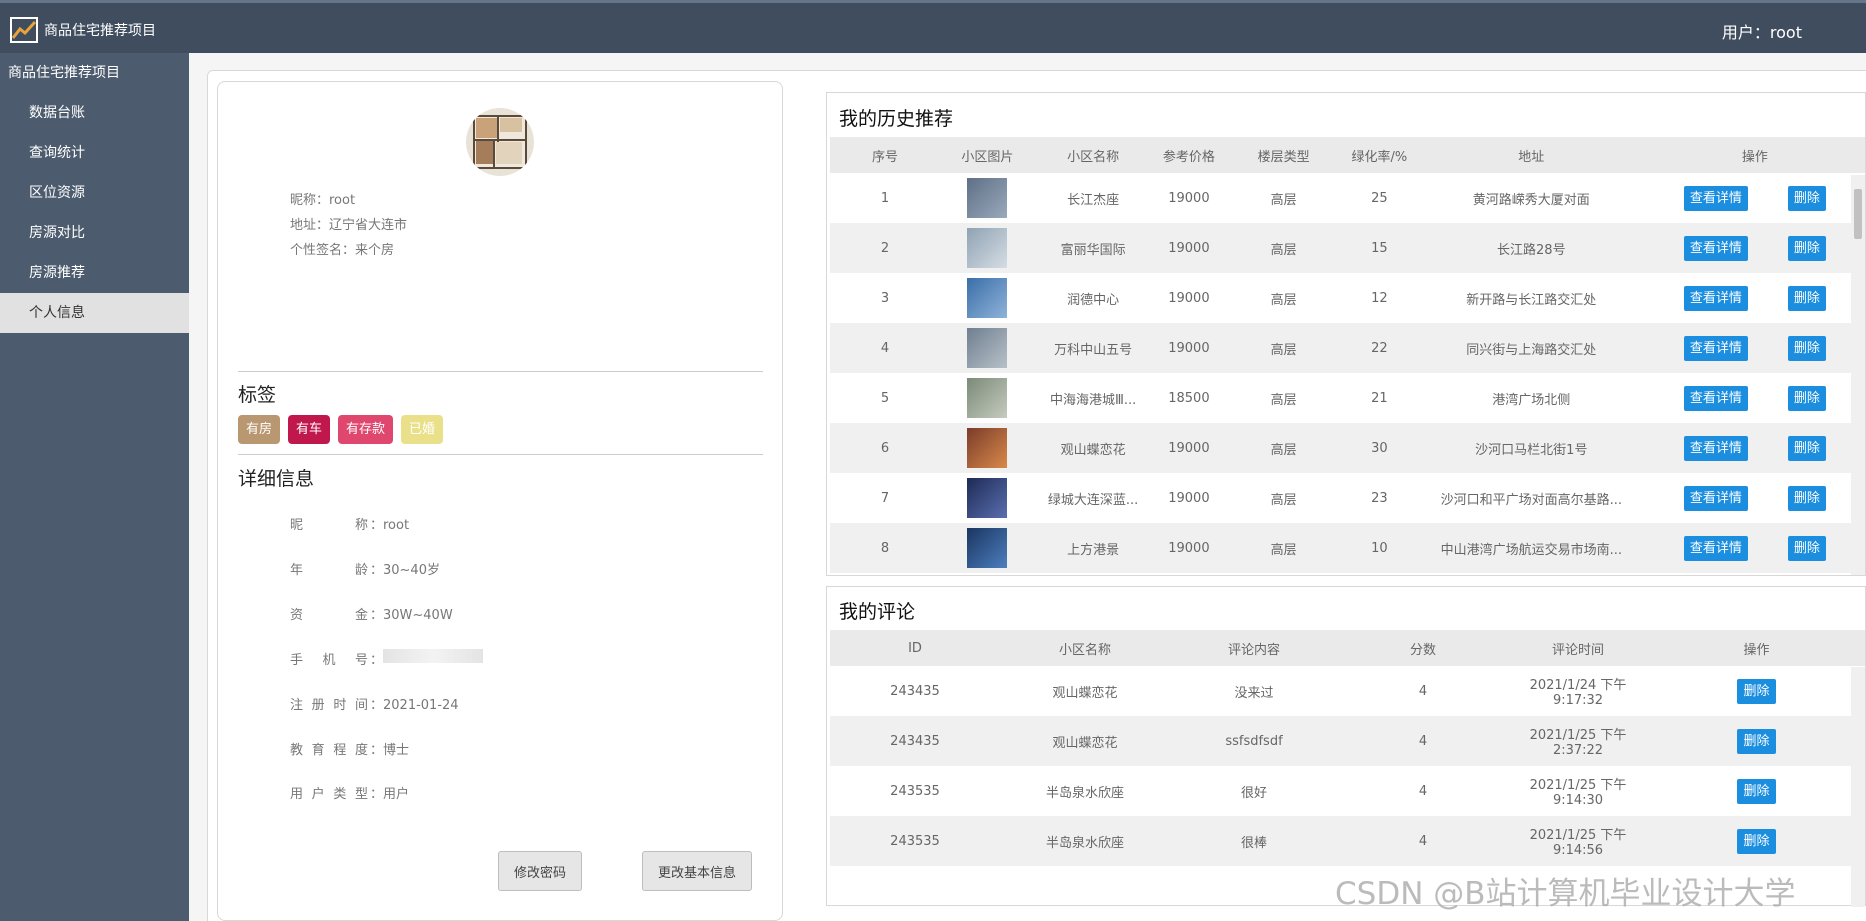 Image resolution: width=1866 pixels, height=921 pixels. What do you see at coordinates (1085, 741) in the screenshot?
I see `cell-name: 观山蝶恋花` at bounding box center [1085, 741].